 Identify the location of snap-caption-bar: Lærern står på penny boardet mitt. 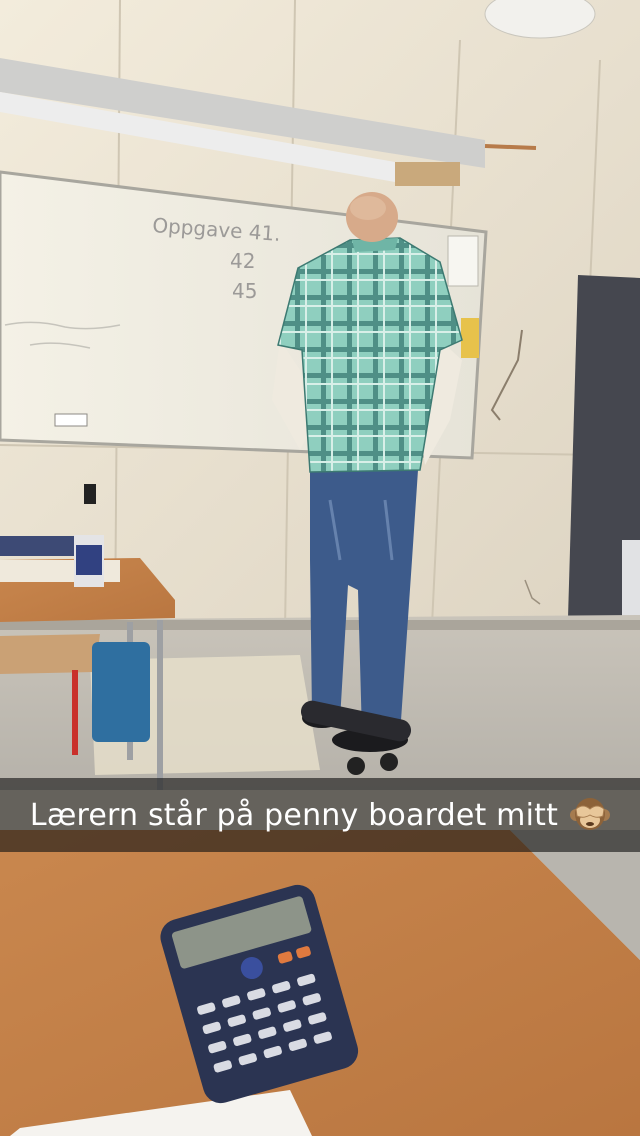
(320, 815).